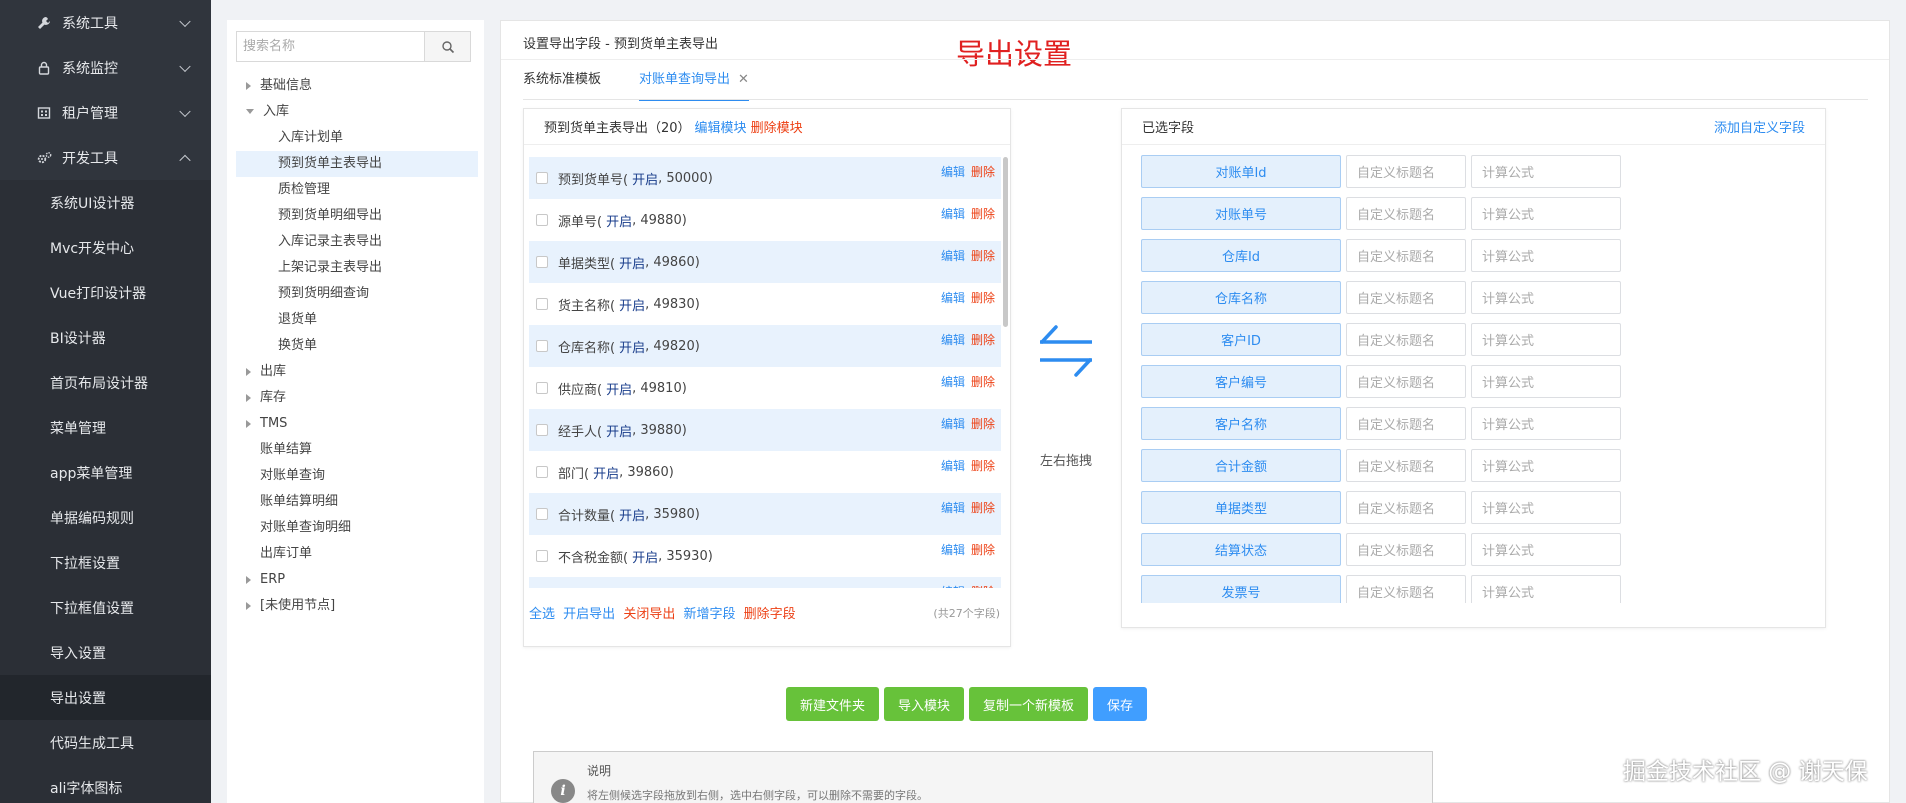 This screenshot has height=803, width=1906. Describe the element at coordinates (105, 784) in the screenshot. I see `sidebar-item-ali-icons: ali字体图标` at that location.